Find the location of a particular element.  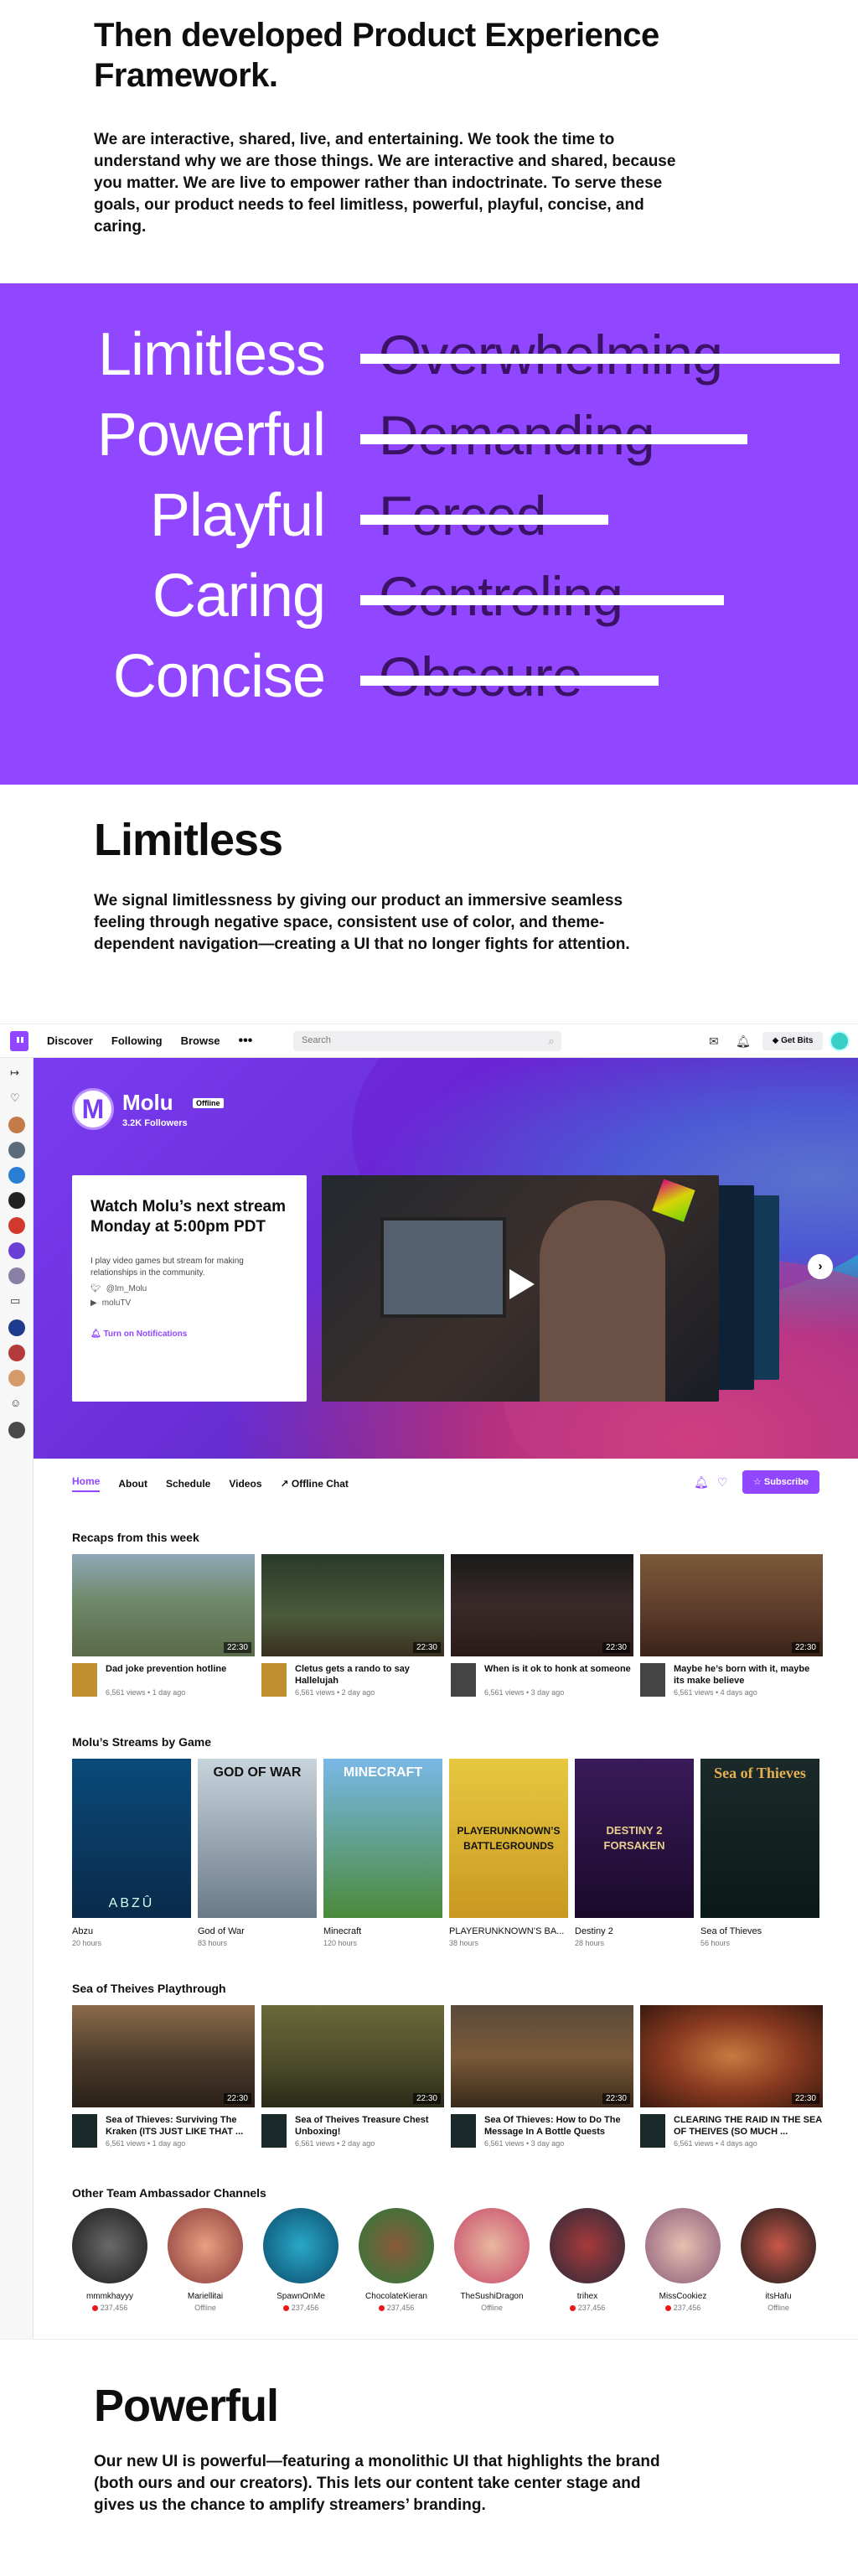

video-title: Dad joke prevention hotline is located at coordinates (180, 1669).